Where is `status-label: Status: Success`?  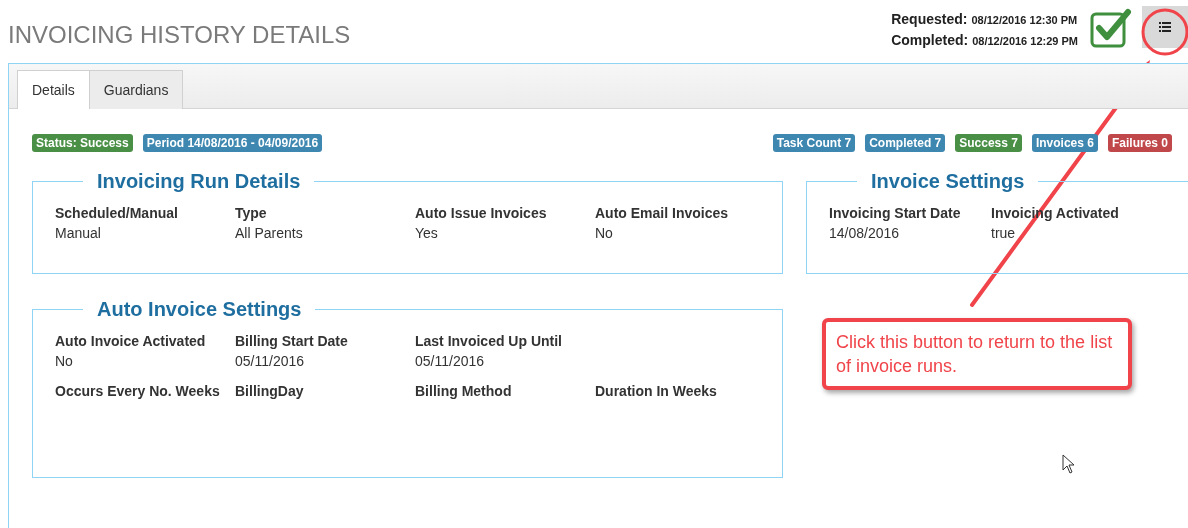 status-label: Status: Success is located at coordinates (82, 143).